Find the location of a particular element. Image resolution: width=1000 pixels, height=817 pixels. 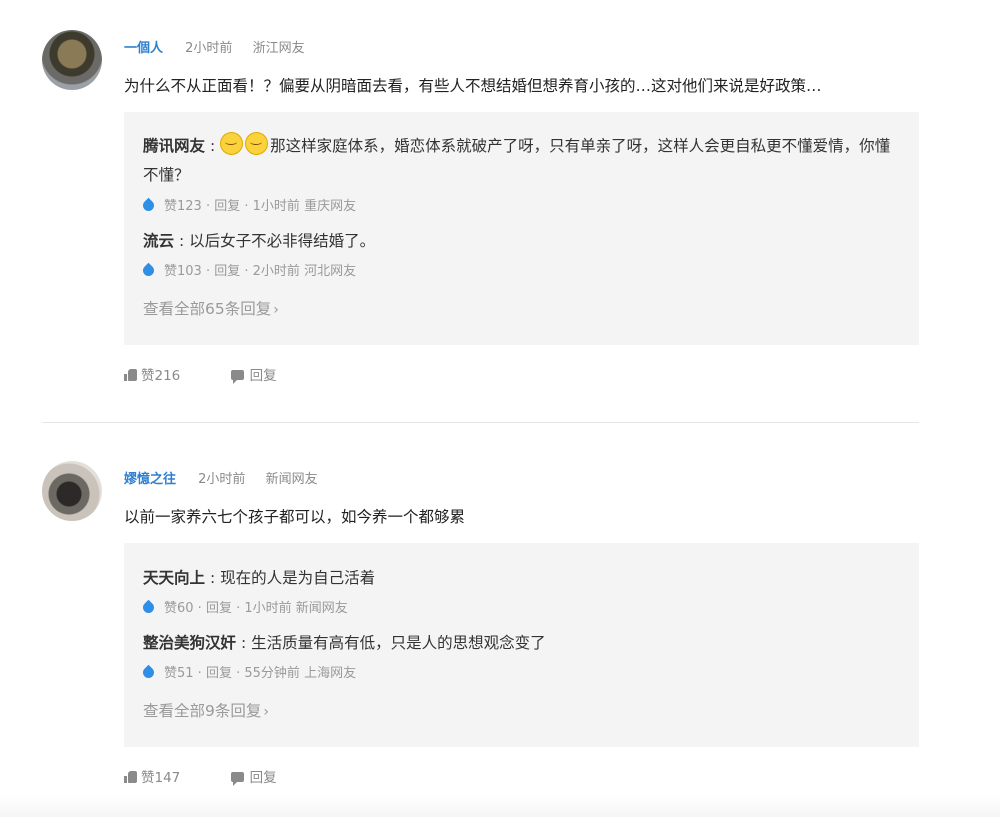

view-all-replies-link: 查看全部65条回复 › is located at coordinates (211, 308).